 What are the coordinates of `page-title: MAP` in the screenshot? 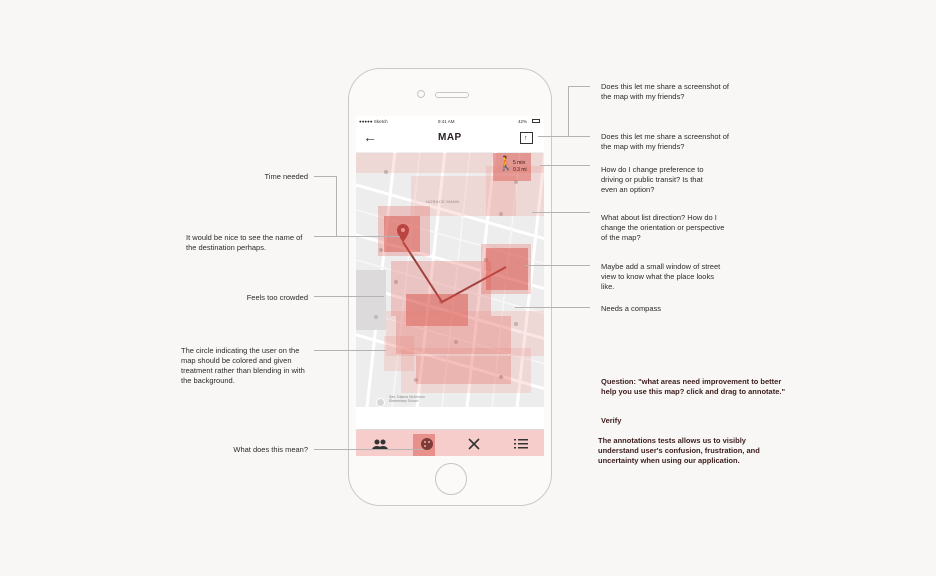 It's located at (450, 137).